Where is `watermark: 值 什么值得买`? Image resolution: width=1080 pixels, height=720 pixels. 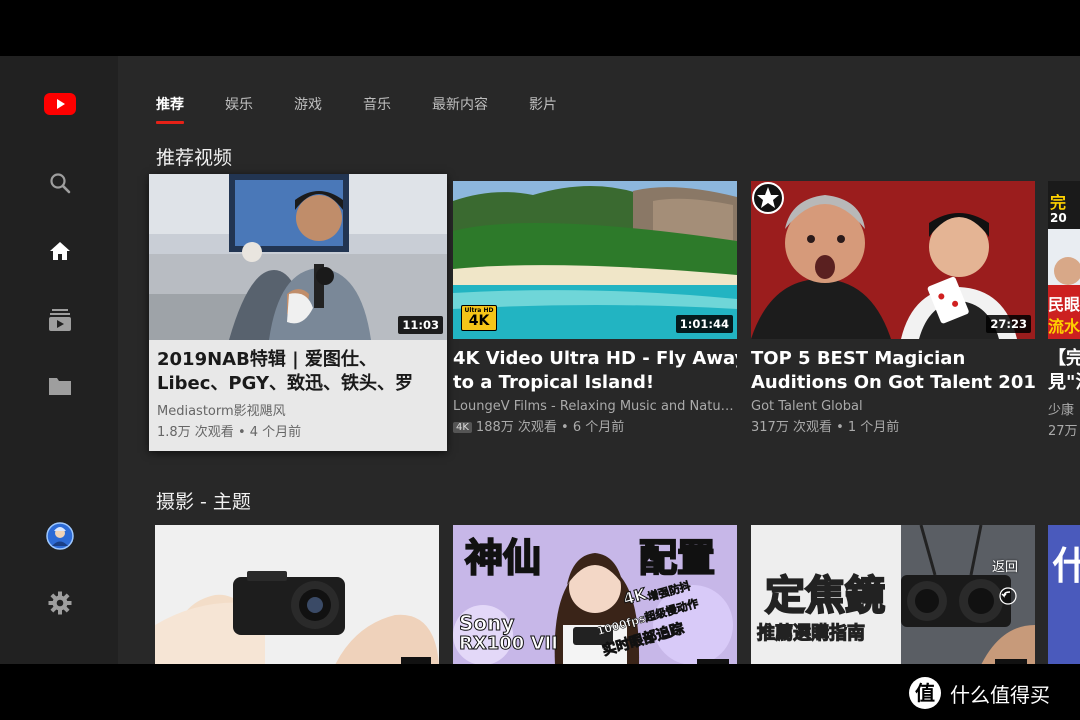 watermark: 值 什么值得买 is located at coordinates (979, 693).